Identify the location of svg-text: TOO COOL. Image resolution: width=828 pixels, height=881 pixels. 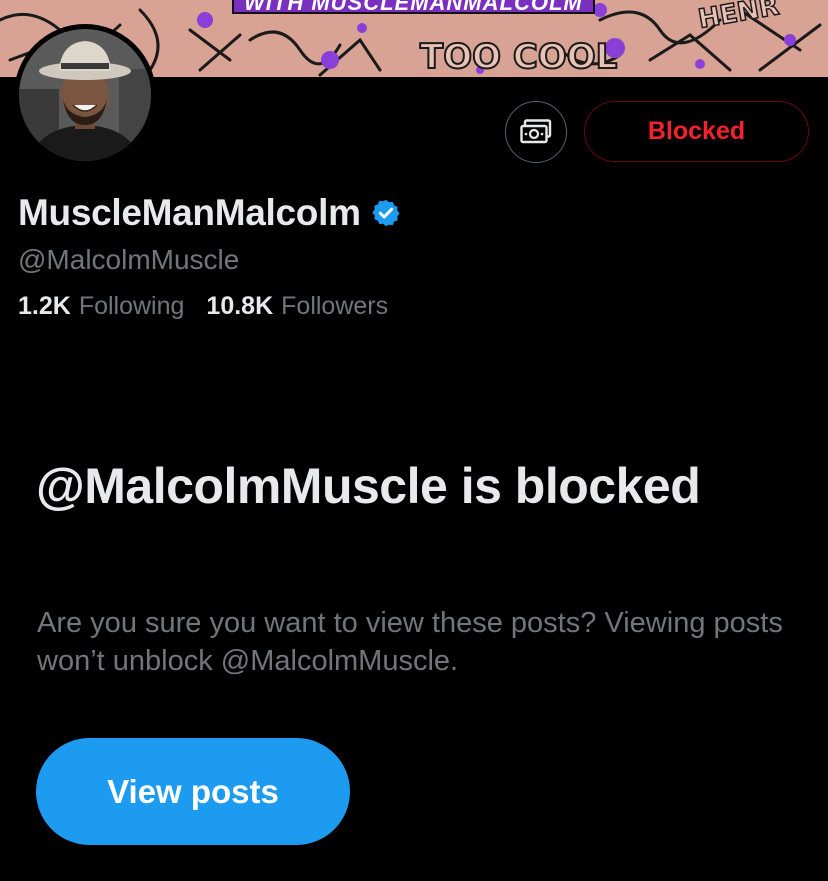
(518, 57).